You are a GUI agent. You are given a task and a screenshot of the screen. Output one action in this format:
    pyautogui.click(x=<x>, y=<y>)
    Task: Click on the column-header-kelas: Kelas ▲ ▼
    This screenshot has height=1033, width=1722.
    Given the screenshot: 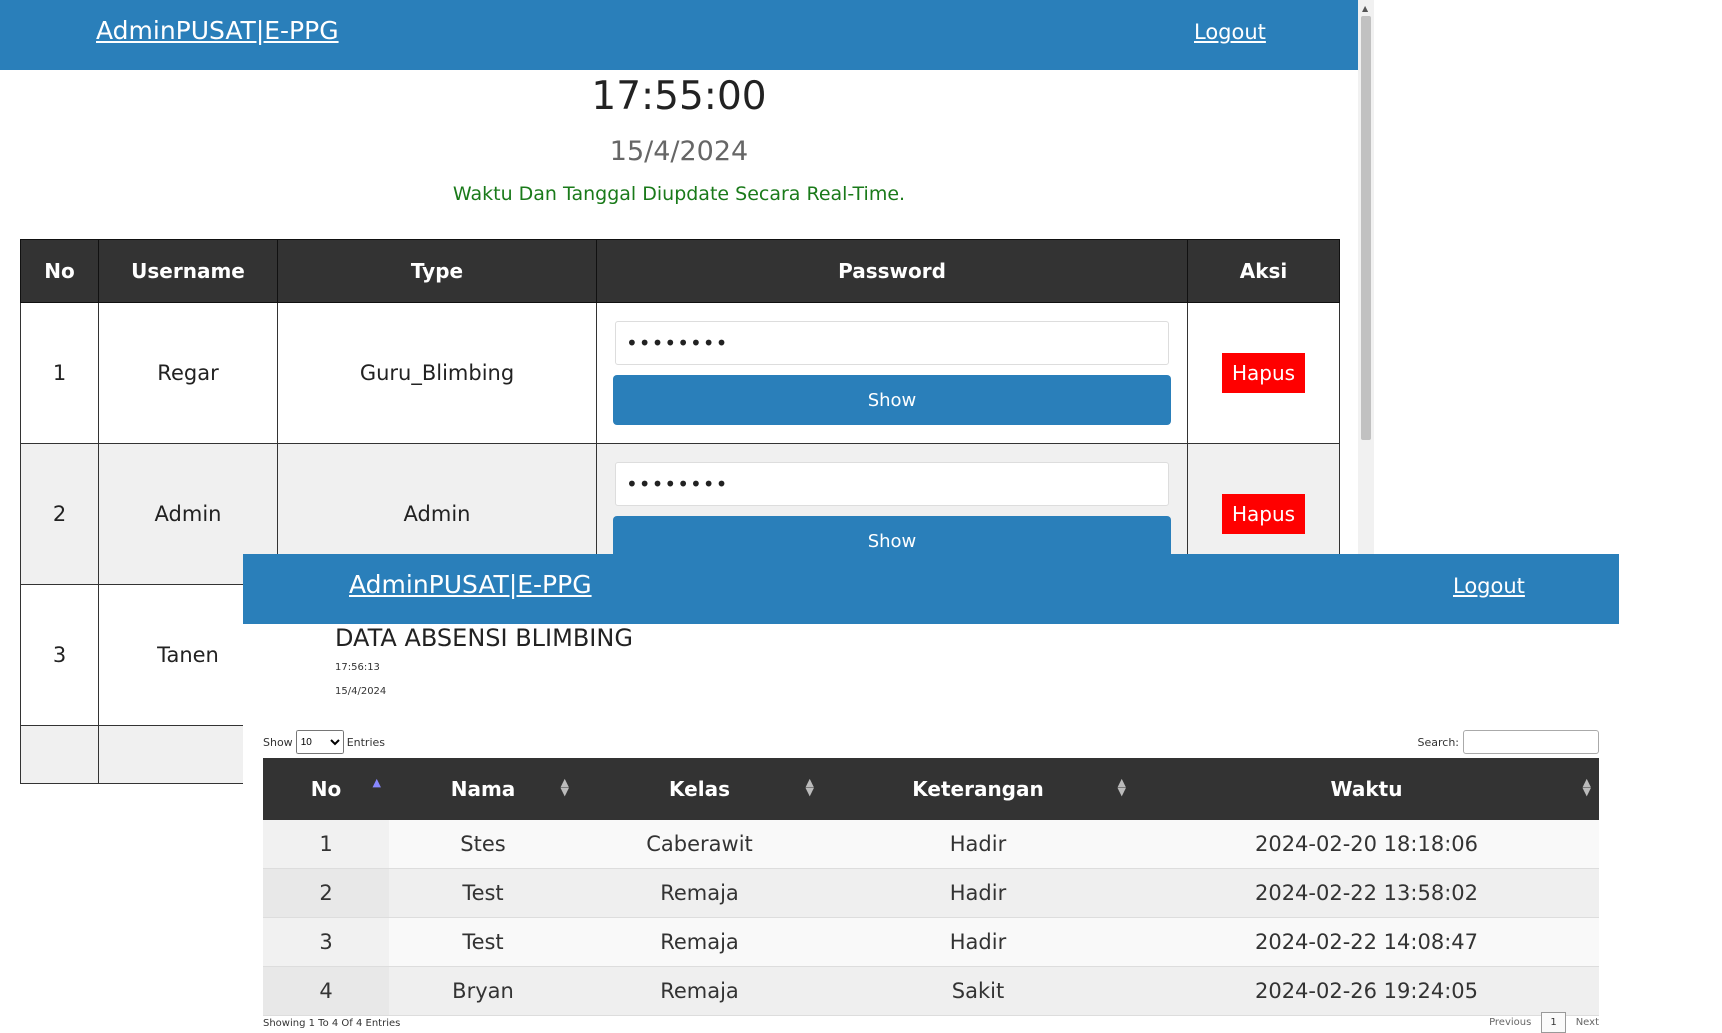 What is the action you would take?
    pyautogui.click(x=699, y=789)
    